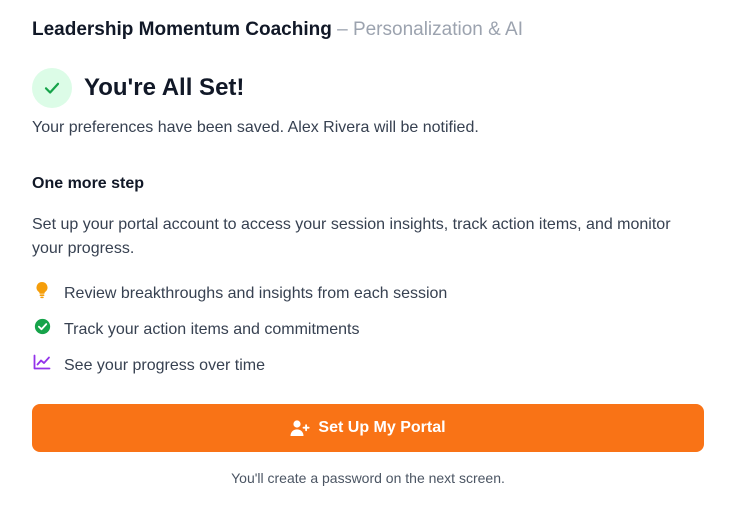  I want to click on setup-portal-label: Set Up My Portal, so click(382, 427).